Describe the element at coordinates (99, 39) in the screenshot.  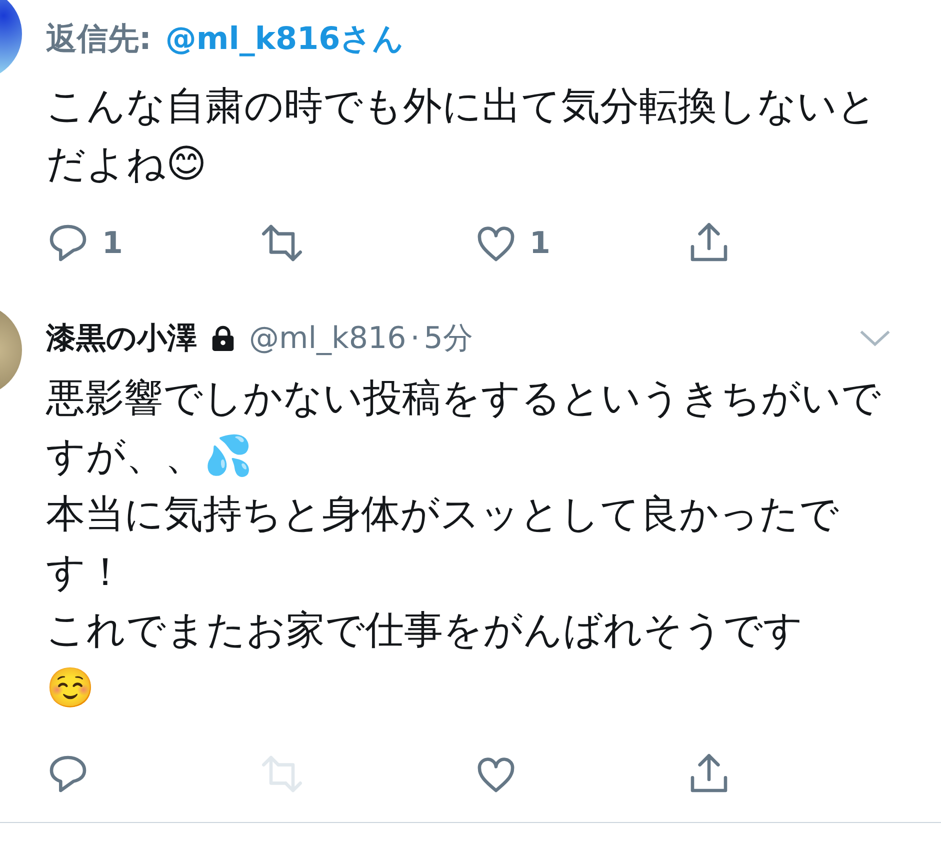
I see `reply-label: 返信先:` at that location.